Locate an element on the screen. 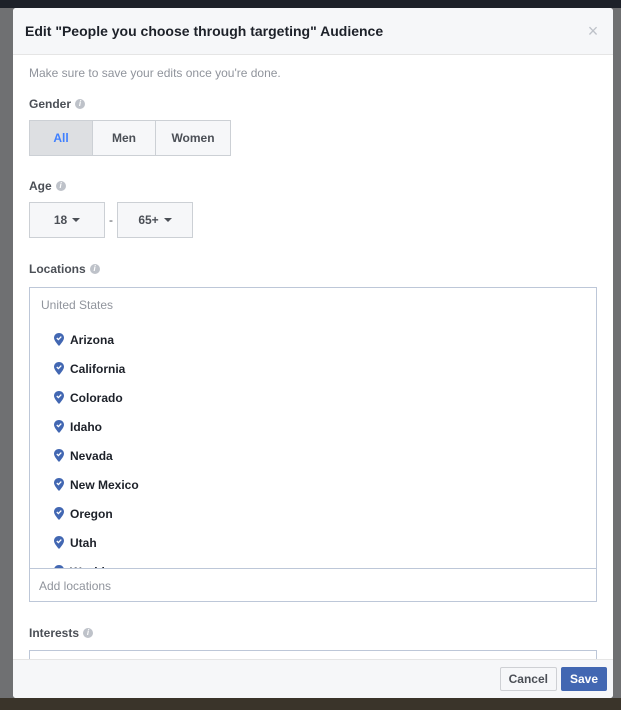  background-top-bar is located at coordinates (310, 4).